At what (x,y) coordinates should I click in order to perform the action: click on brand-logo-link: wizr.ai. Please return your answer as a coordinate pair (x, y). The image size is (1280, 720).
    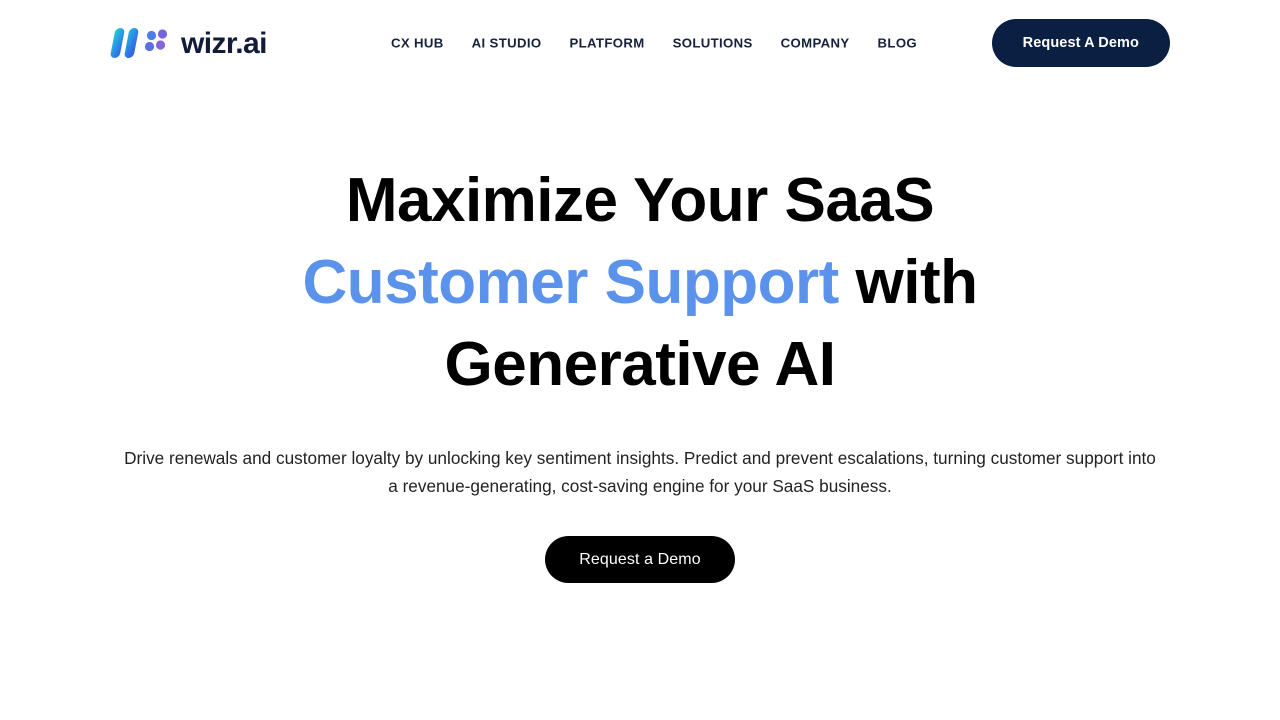
    Looking at the image, I should click on (188, 43).